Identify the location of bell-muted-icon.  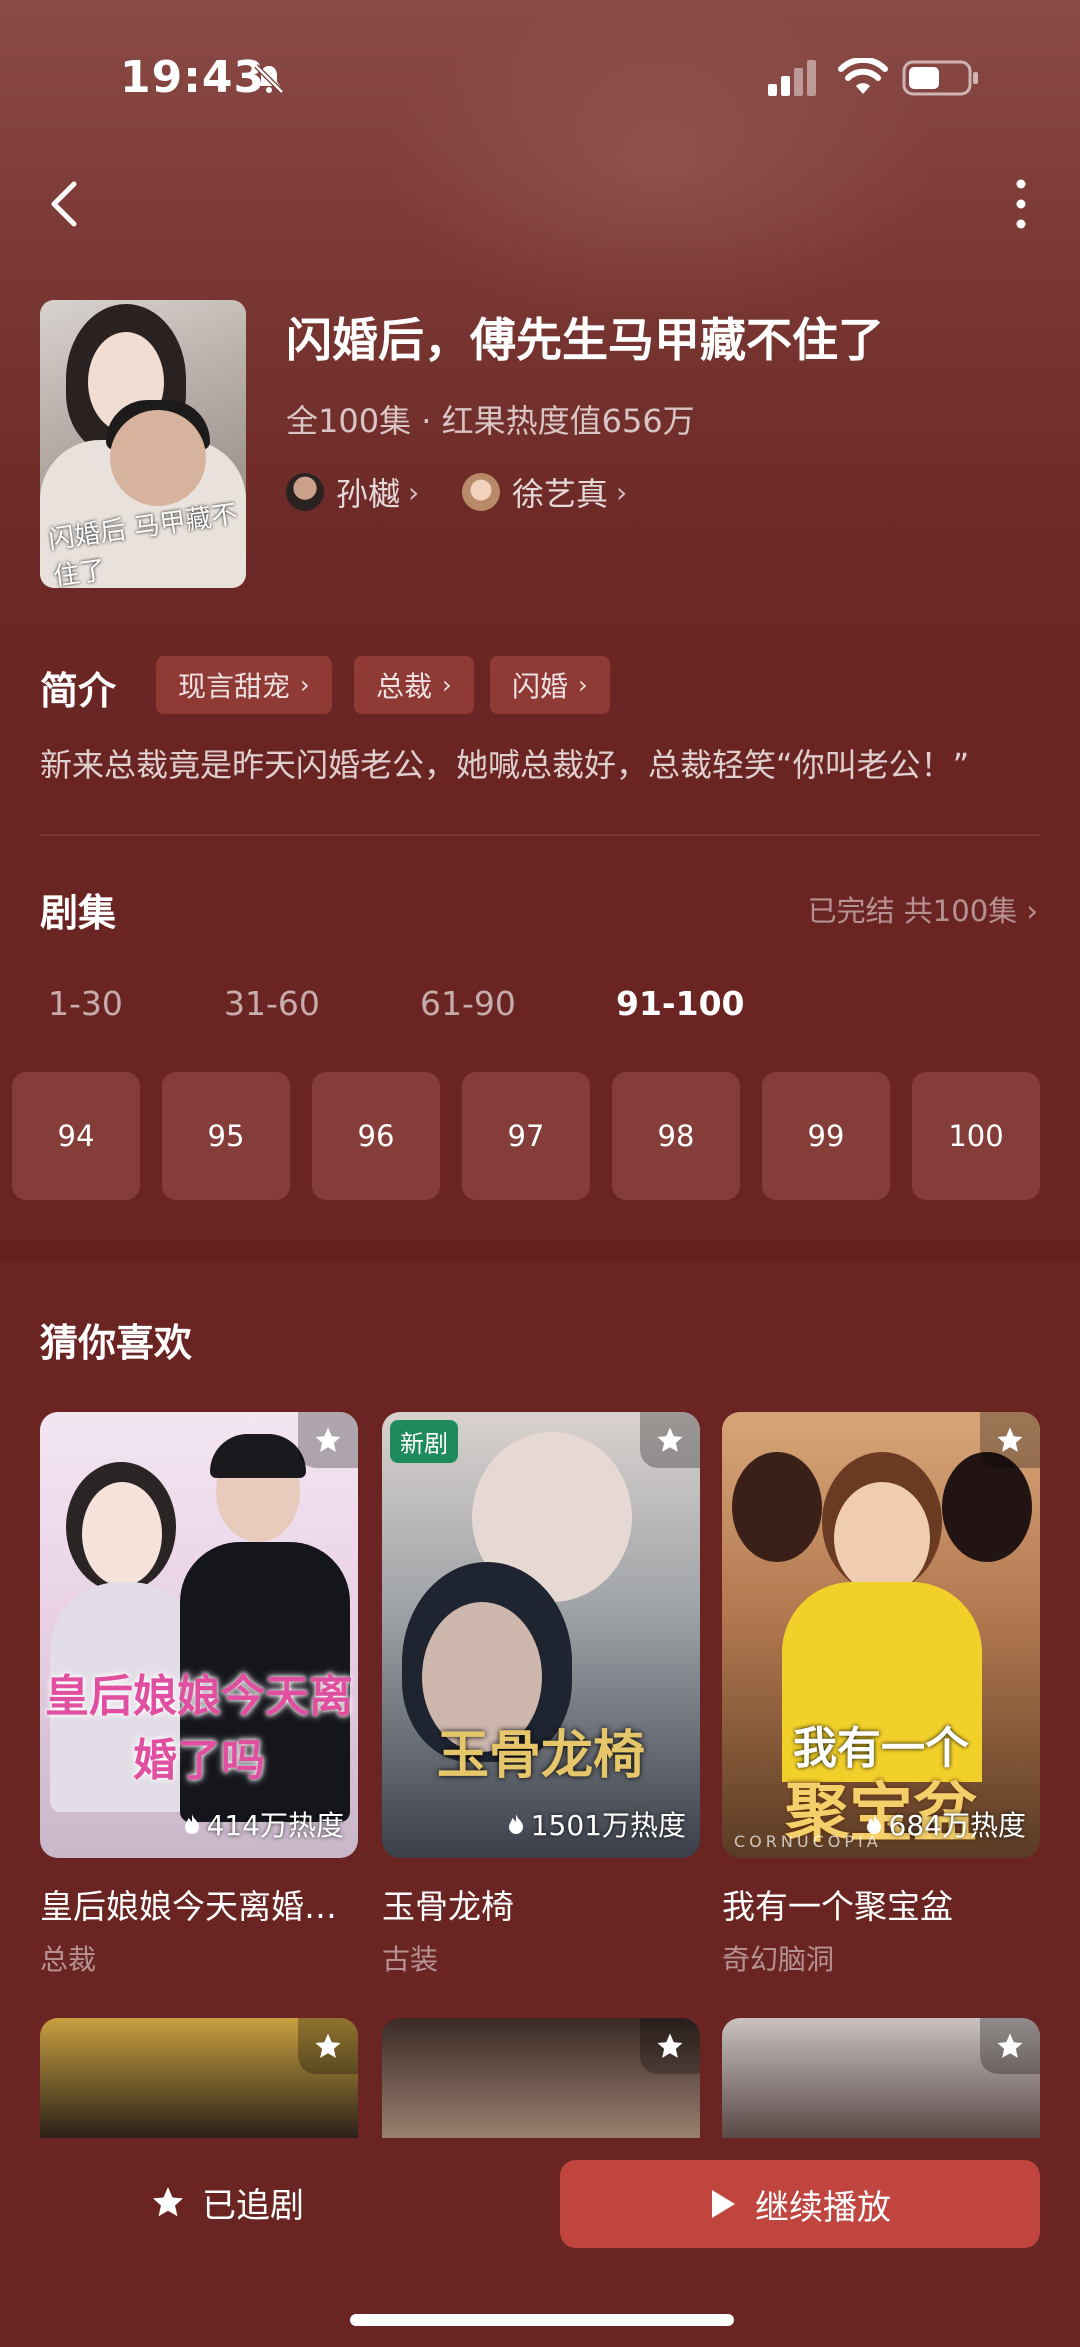
(269, 79).